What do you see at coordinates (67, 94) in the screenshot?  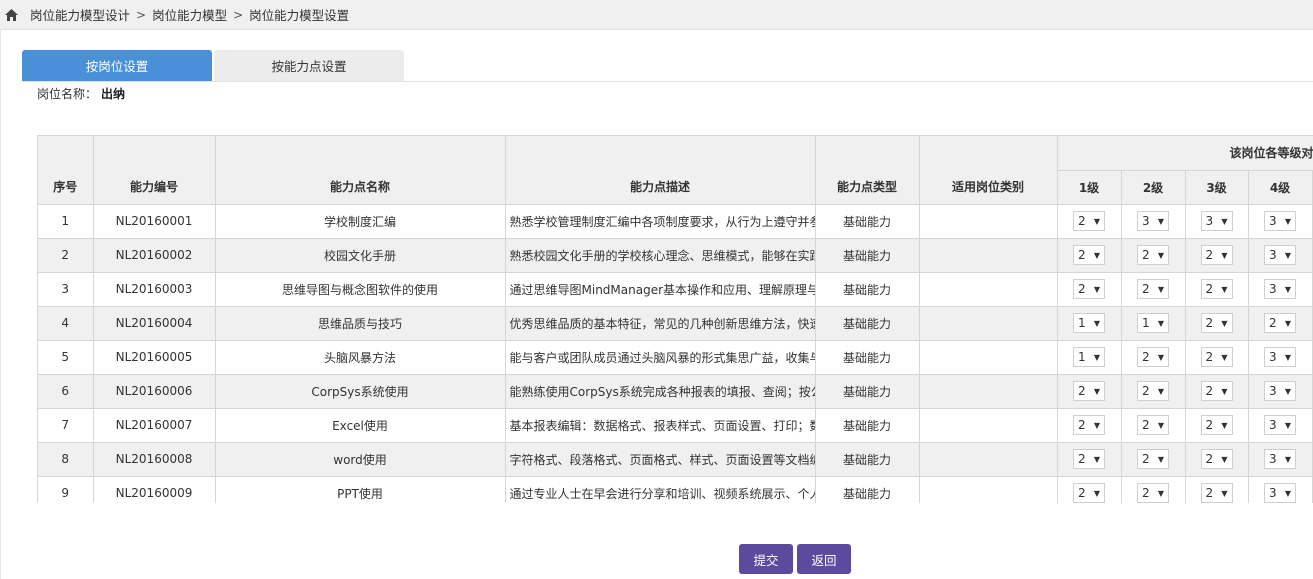 I see `post-name-label: 岗位名称：` at bounding box center [67, 94].